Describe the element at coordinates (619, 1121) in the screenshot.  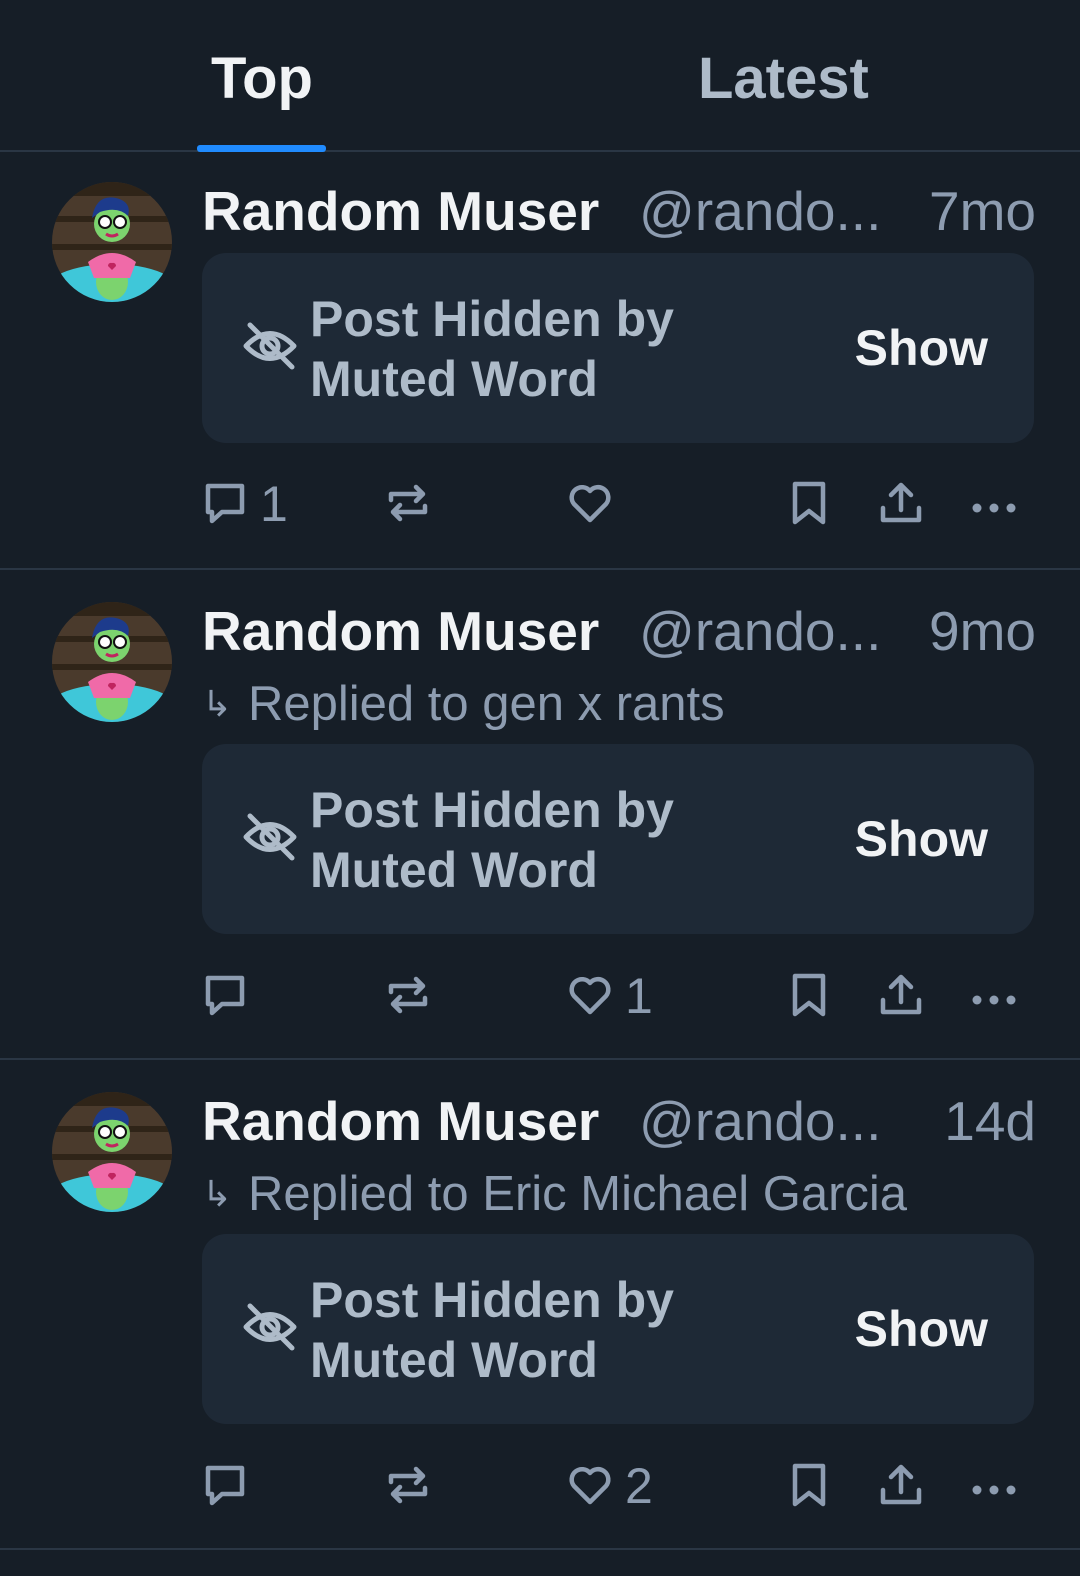
I see `post-header: Random Muser @rando... 14d` at that location.